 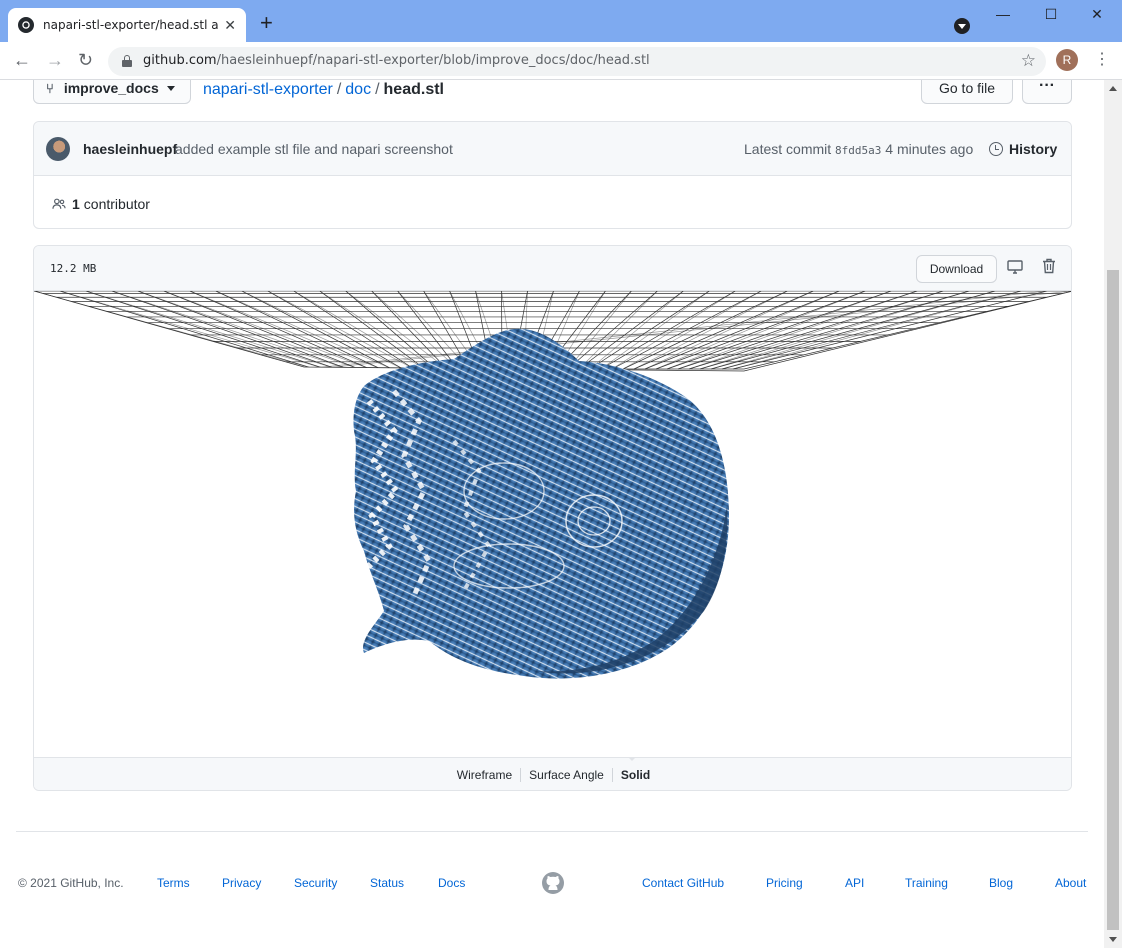 I want to click on commit-sha-link: 8fdd5a3, so click(x=858, y=150).